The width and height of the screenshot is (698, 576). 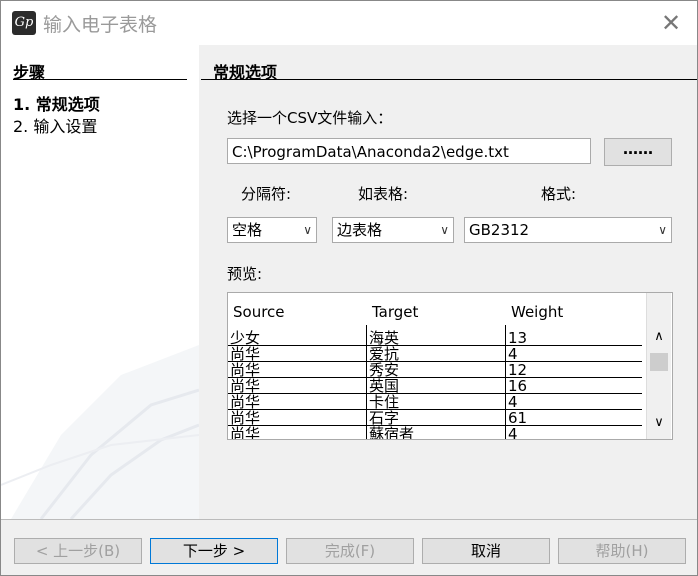 I want to click on next-button: 下一步 >, so click(x=214, y=551).